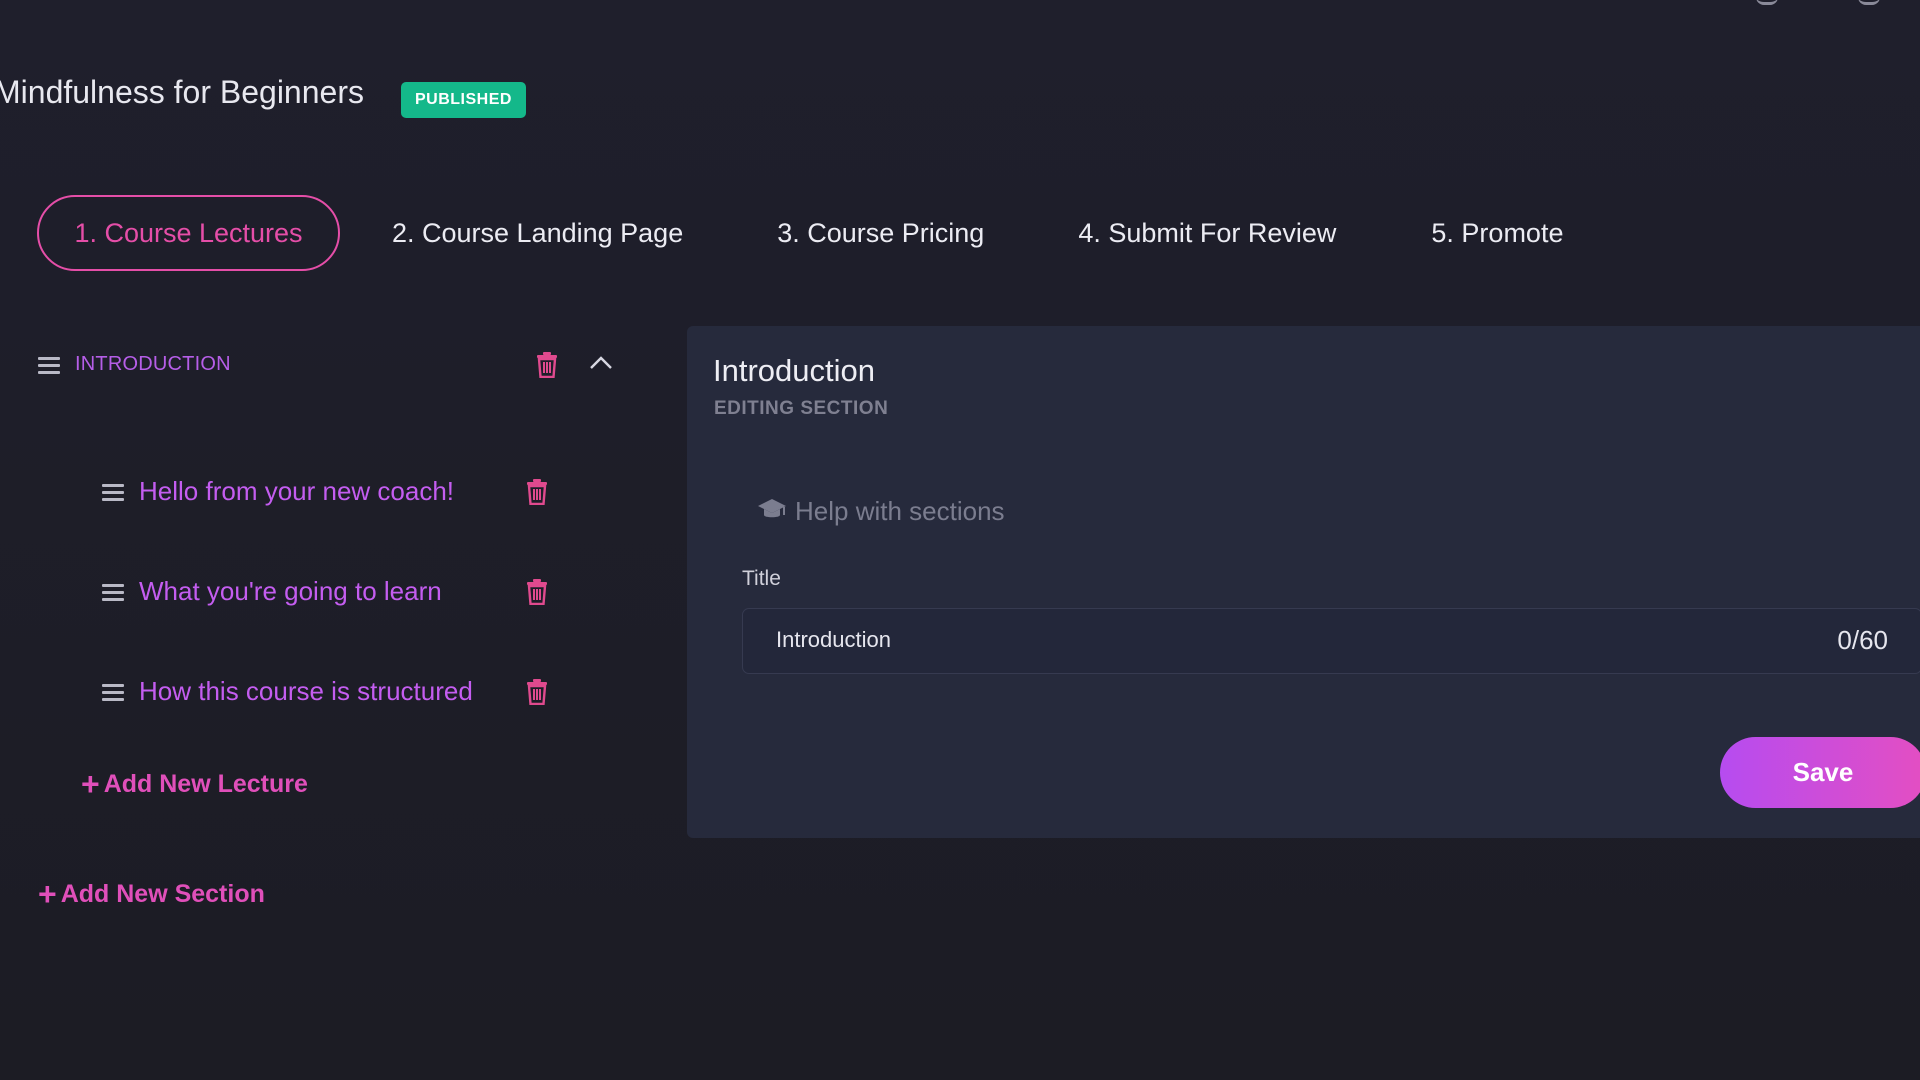 This screenshot has width=1920, height=1080. What do you see at coordinates (1767, 2) in the screenshot?
I see `user-icon` at bounding box center [1767, 2].